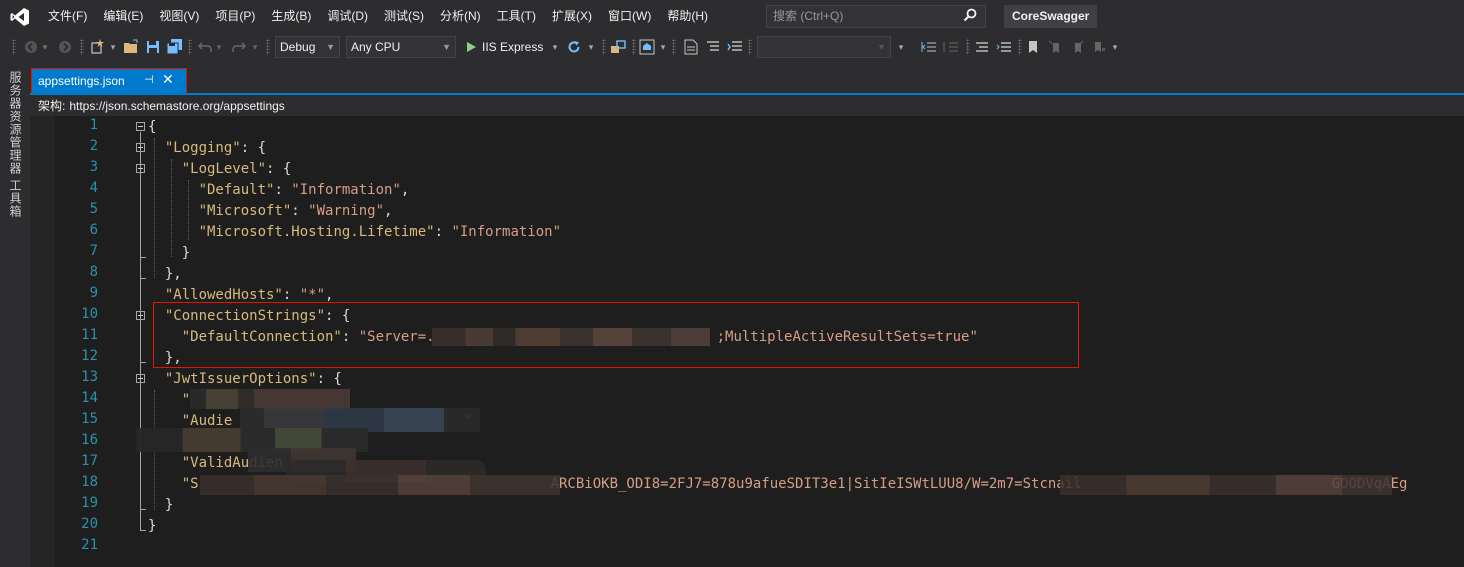  What do you see at coordinates (113, 47) in the screenshot?
I see `new-item-dropdown-icon: ▾` at bounding box center [113, 47].